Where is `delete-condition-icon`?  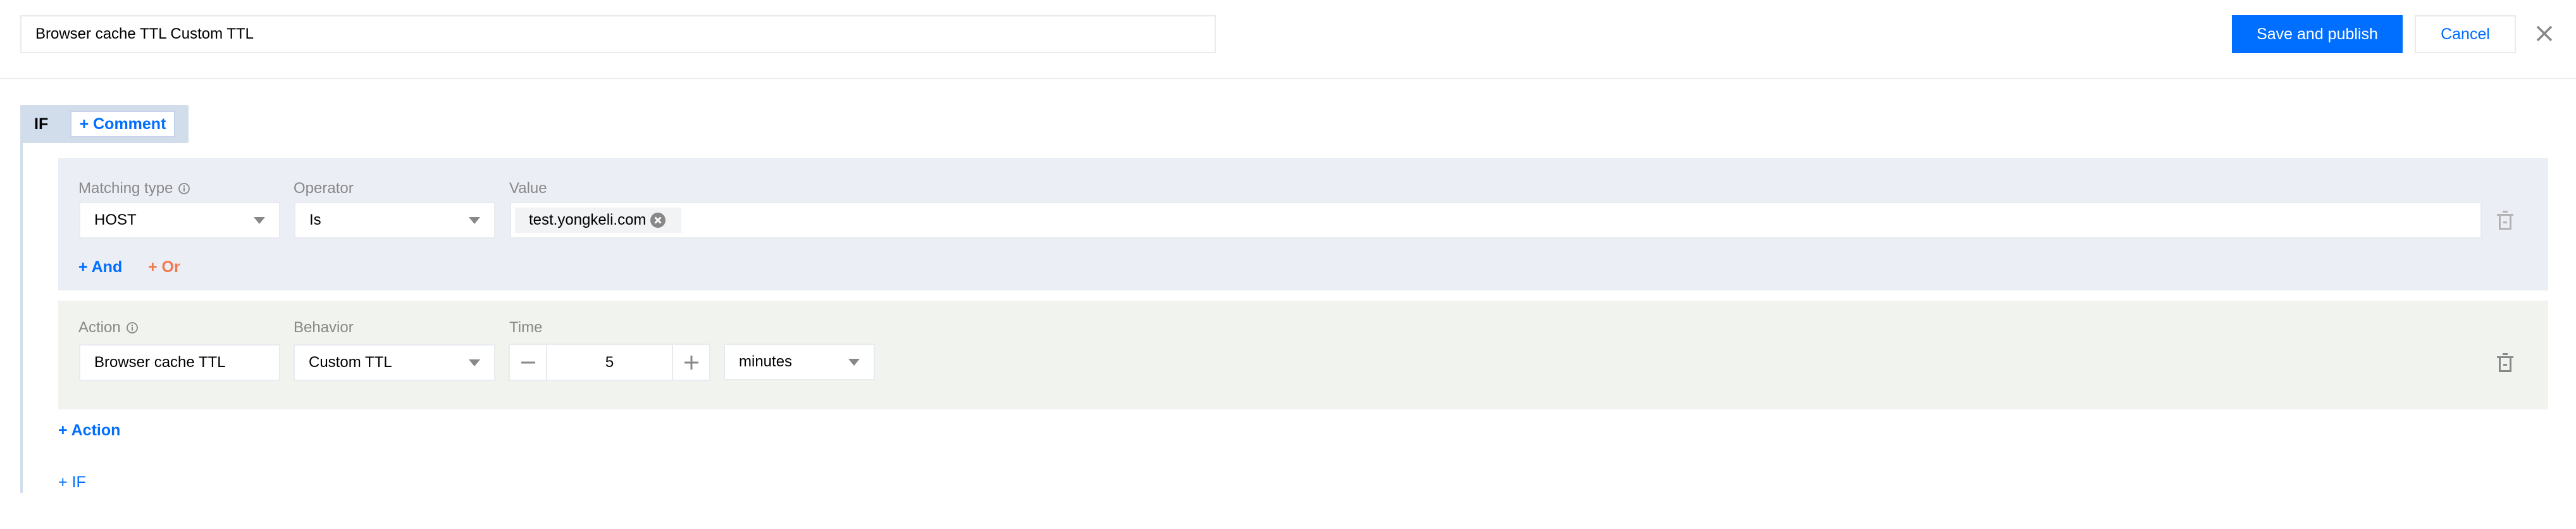 delete-condition-icon is located at coordinates (2506, 220).